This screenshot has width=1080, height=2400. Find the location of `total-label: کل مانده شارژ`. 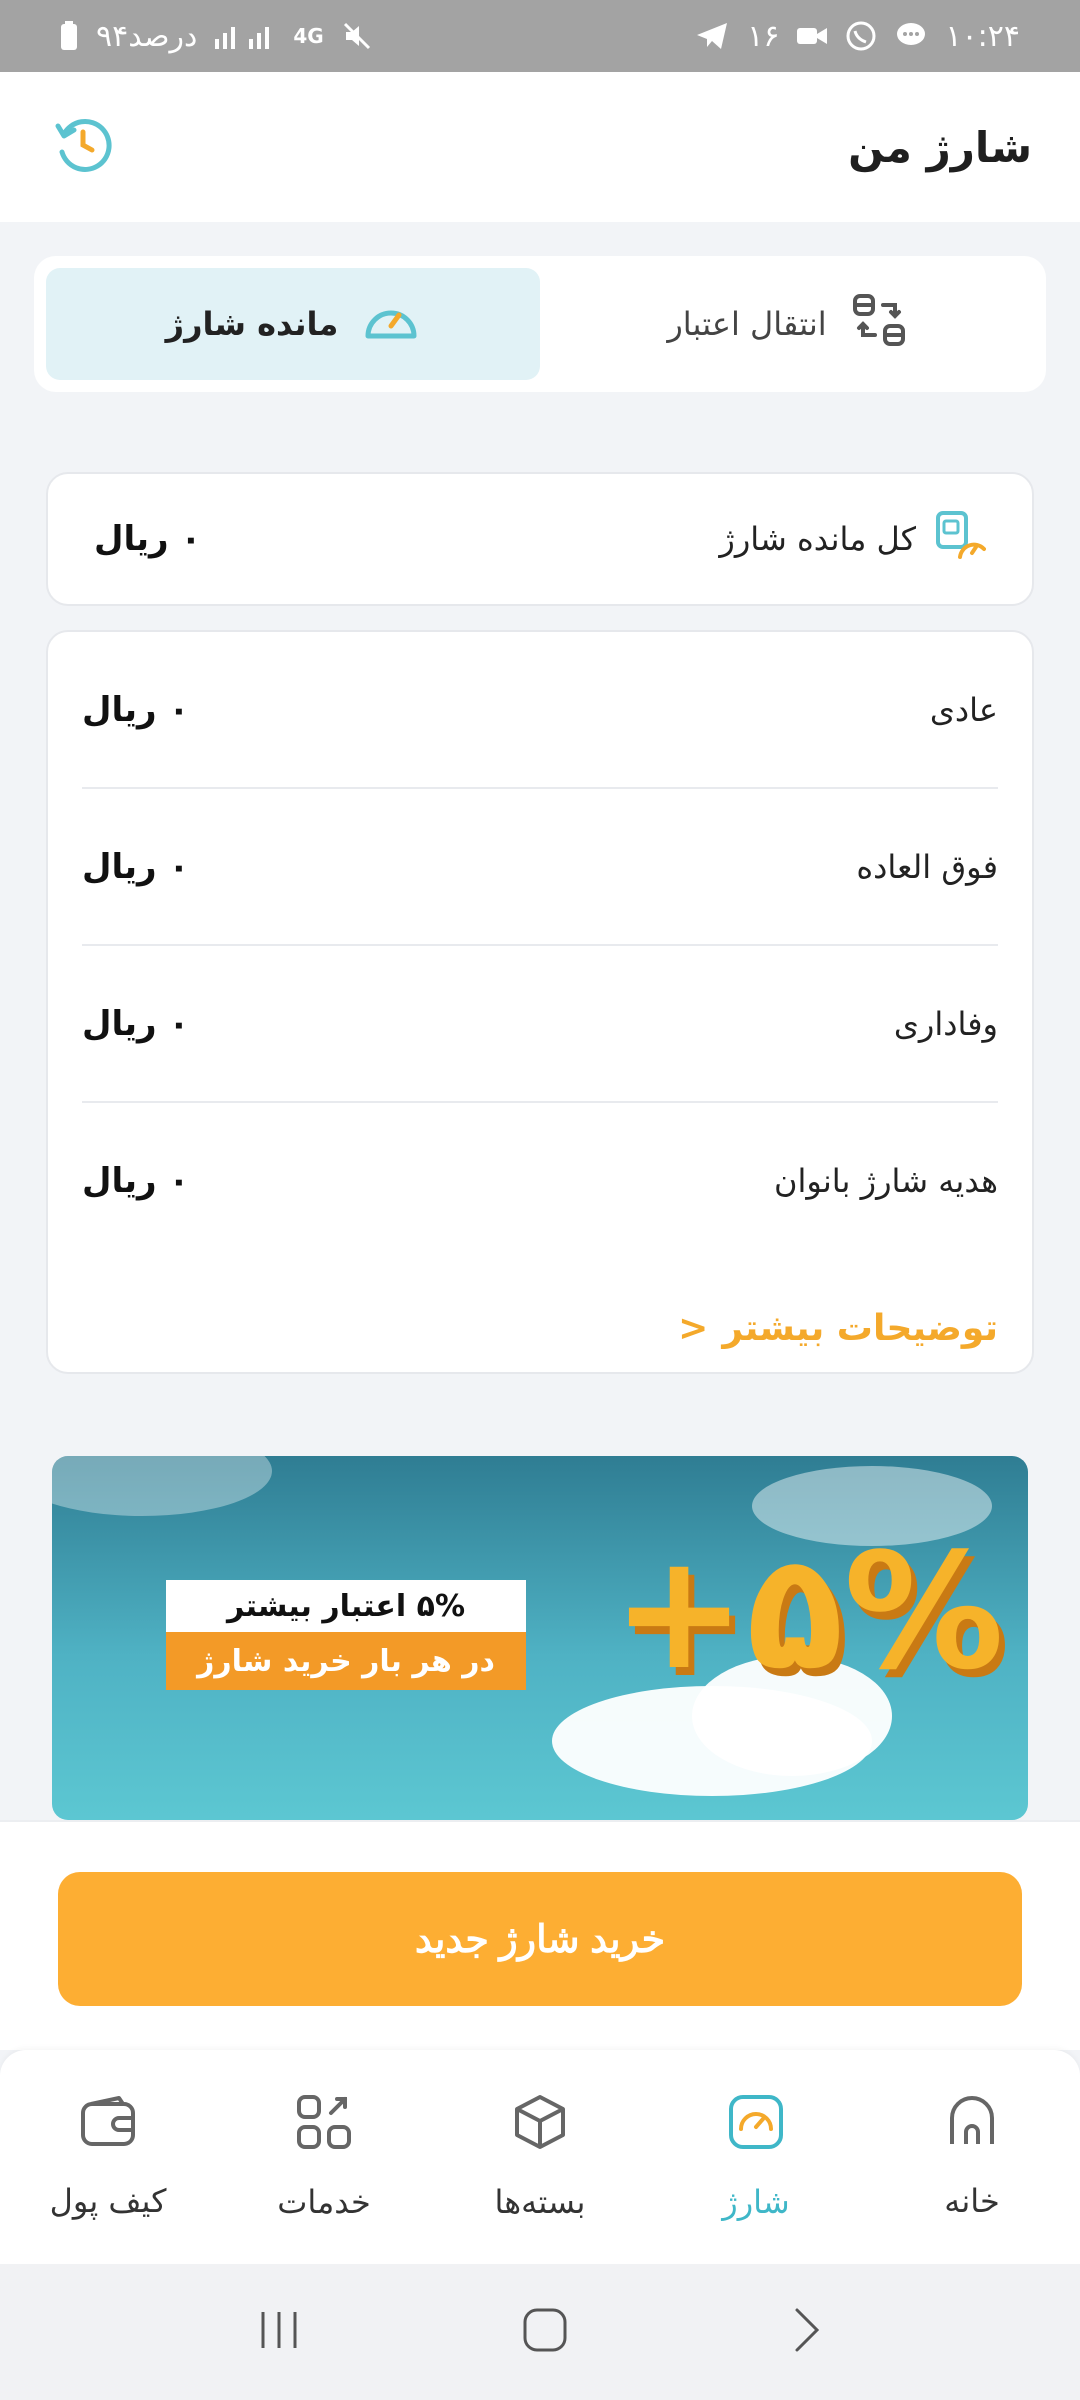

total-label: کل مانده شارژ is located at coordinates (817, 539).